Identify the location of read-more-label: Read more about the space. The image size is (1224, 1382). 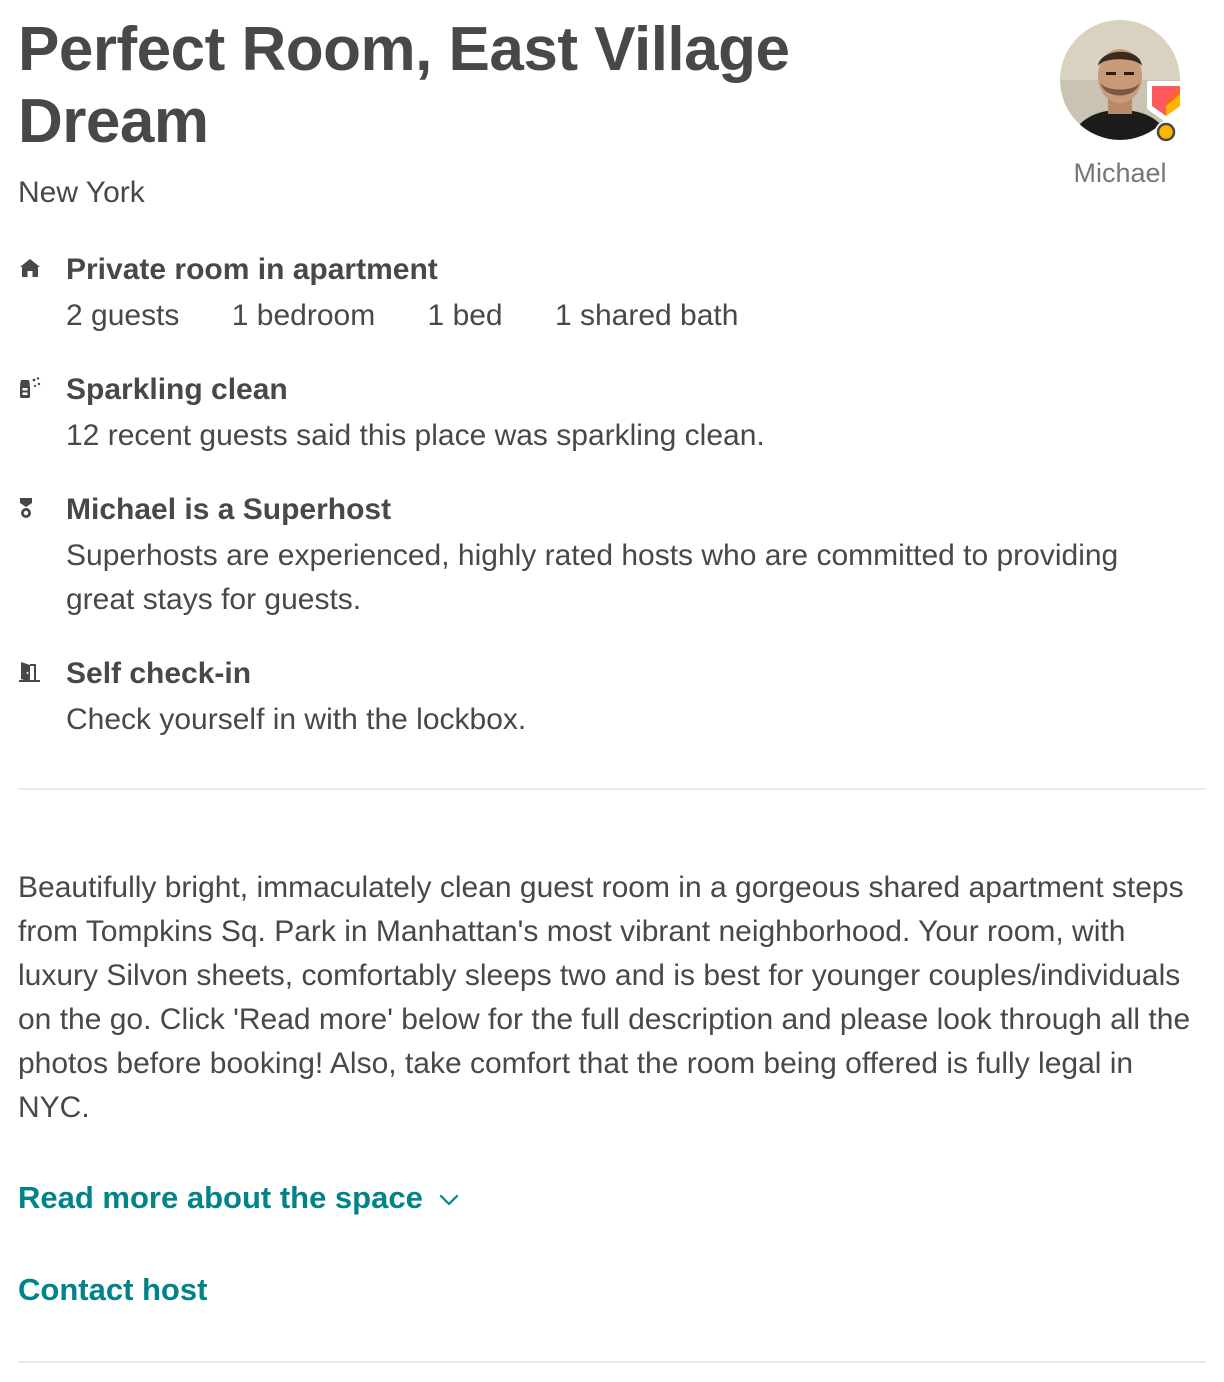
(220, 1197).